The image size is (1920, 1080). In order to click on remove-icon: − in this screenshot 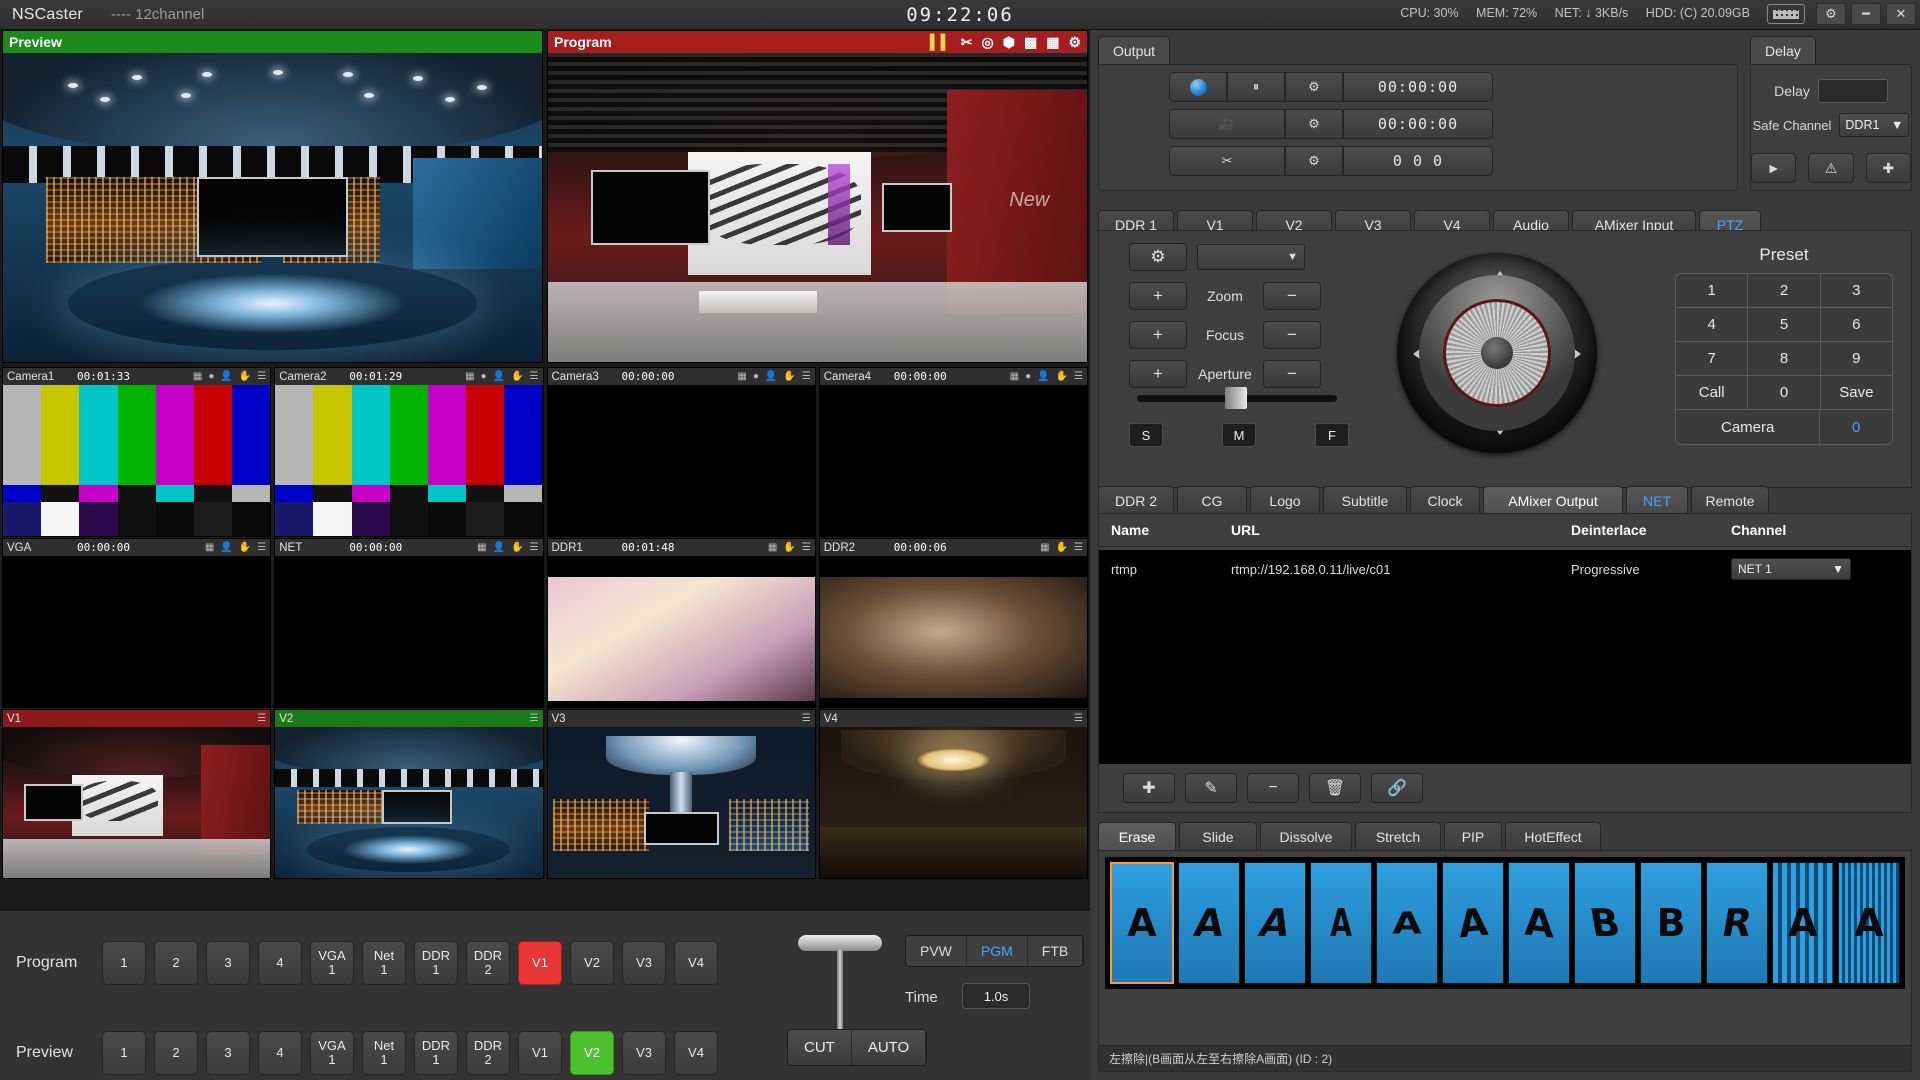, I will do `click(1273, 788)`.